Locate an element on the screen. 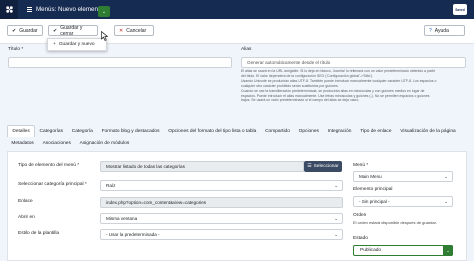 The image size is (474, 261). tab-options: Opciones is located at coordinates (308, 131).